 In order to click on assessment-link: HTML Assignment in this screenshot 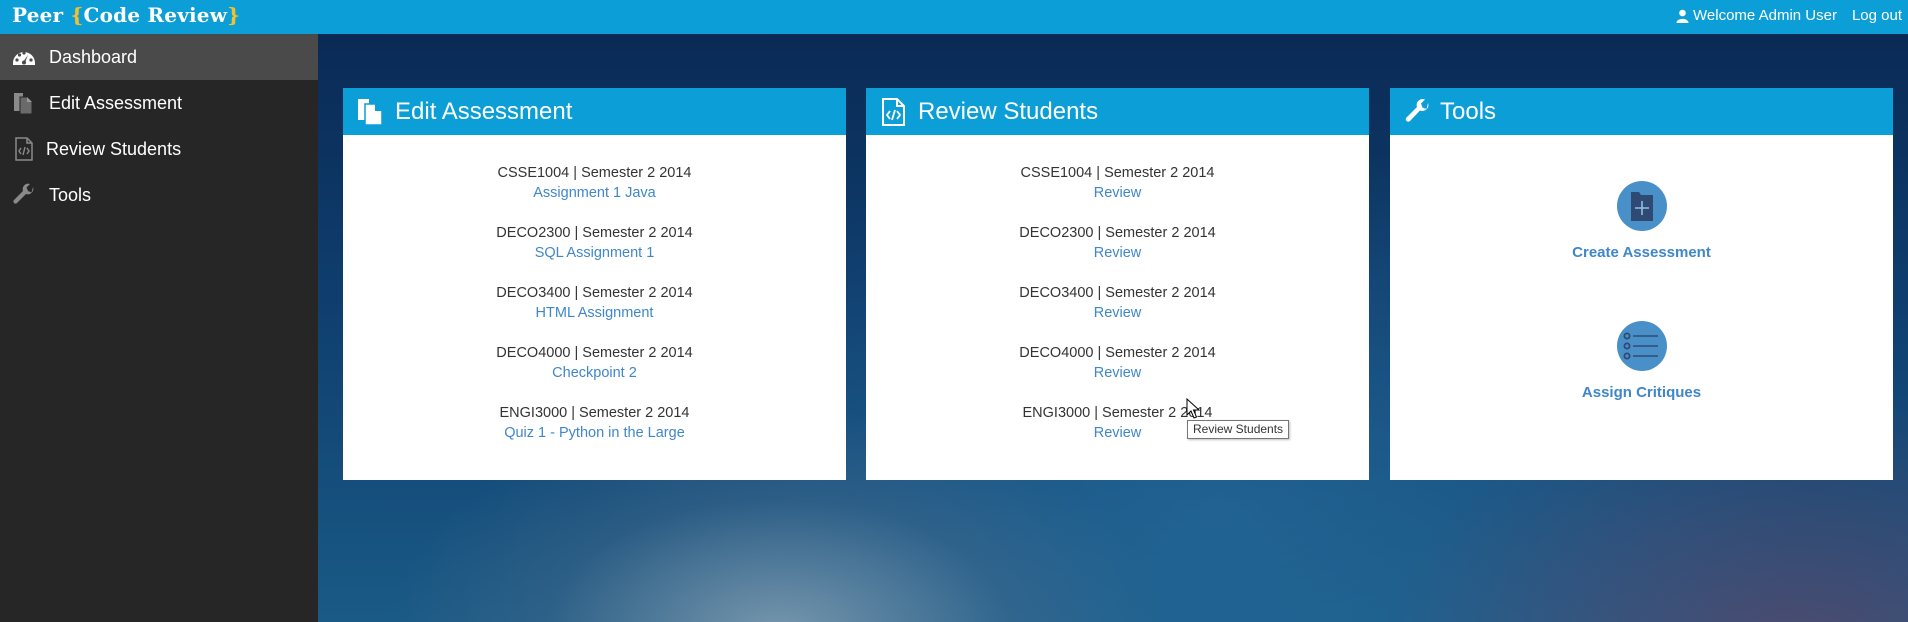, I will do `click(594, 313)`.